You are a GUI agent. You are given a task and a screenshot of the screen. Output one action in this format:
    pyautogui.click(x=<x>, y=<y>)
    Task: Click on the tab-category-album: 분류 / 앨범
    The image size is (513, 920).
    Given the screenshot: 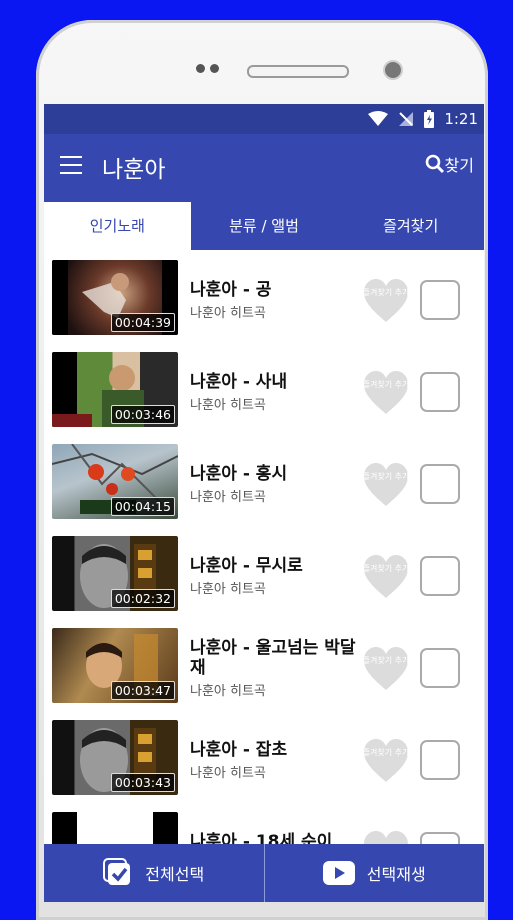 What is the action you would take?
    pyautogui.click(x=264, y=226)
    